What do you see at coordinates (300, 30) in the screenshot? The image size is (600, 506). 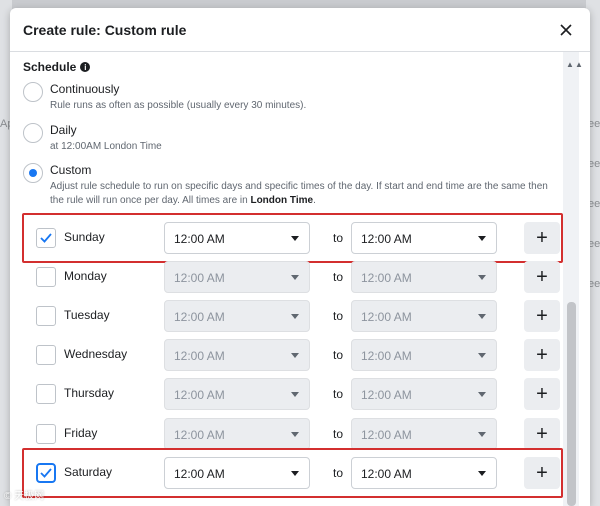 I see `dialog-header: Create rule: Custom rule` at bounding box center [300, 30].